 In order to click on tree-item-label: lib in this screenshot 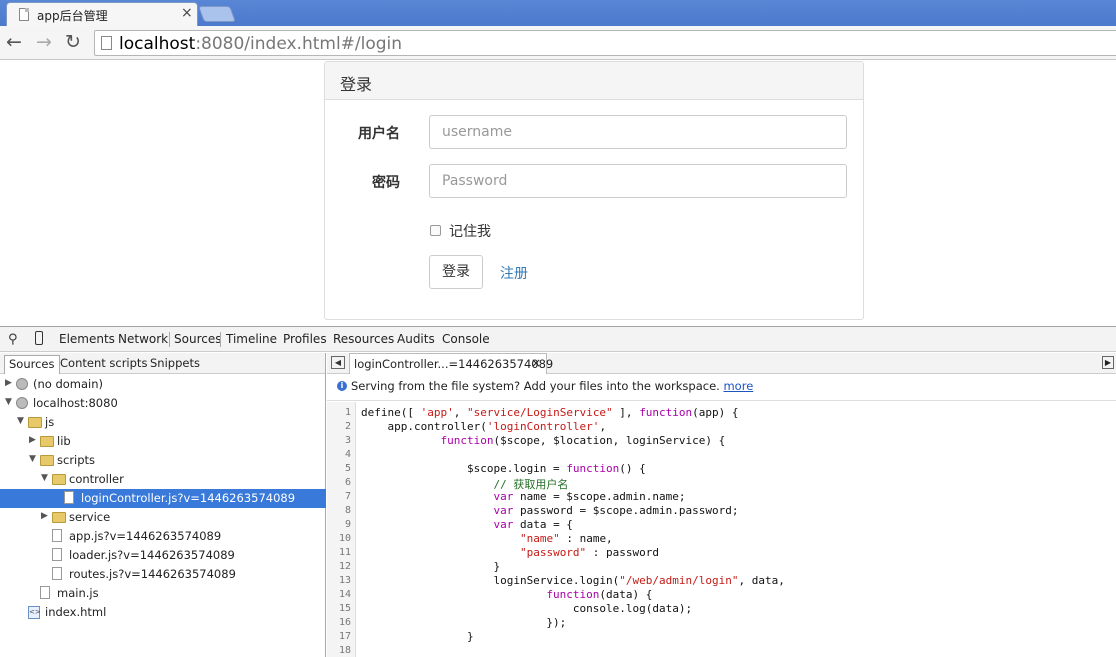, I will do `click(64, 441)`.